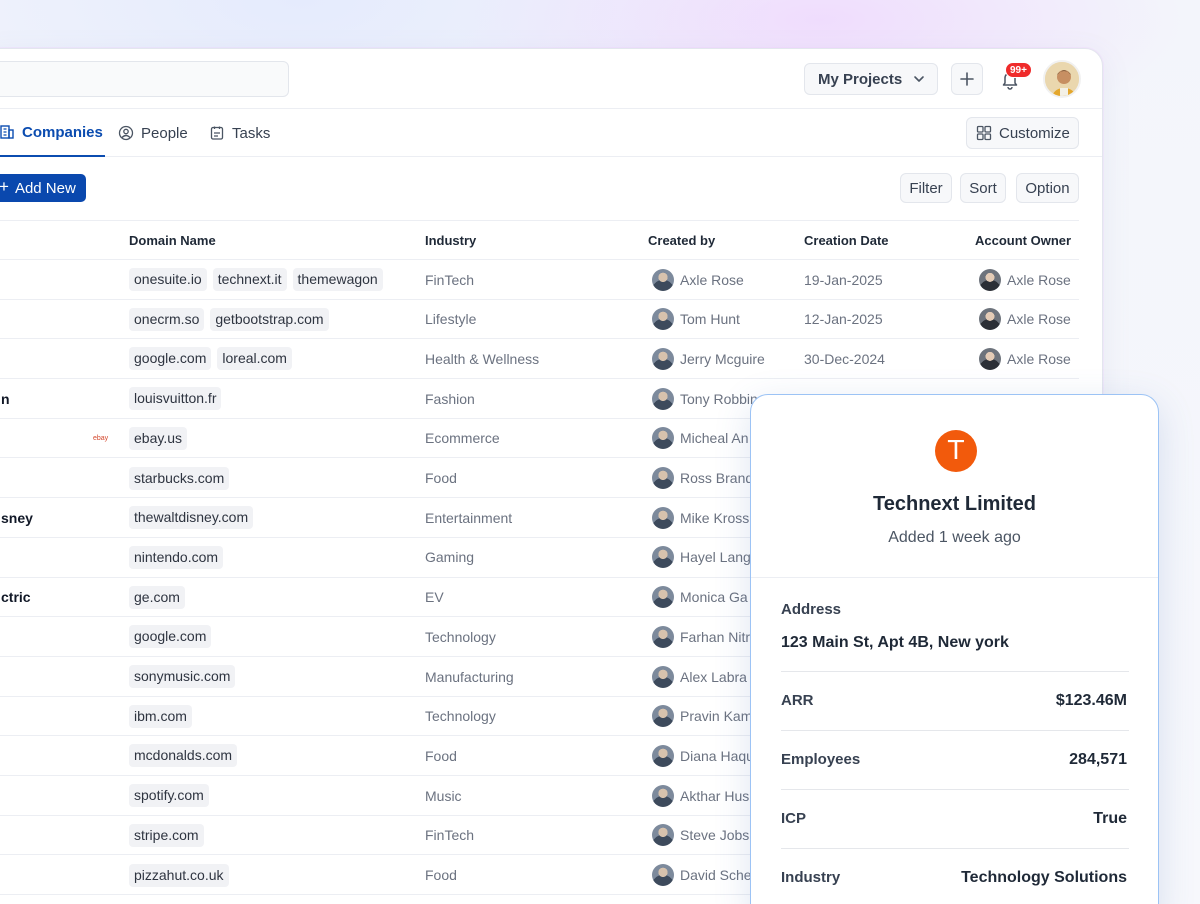  I want to click on domain-chip: technext.it, so click(249, 279).